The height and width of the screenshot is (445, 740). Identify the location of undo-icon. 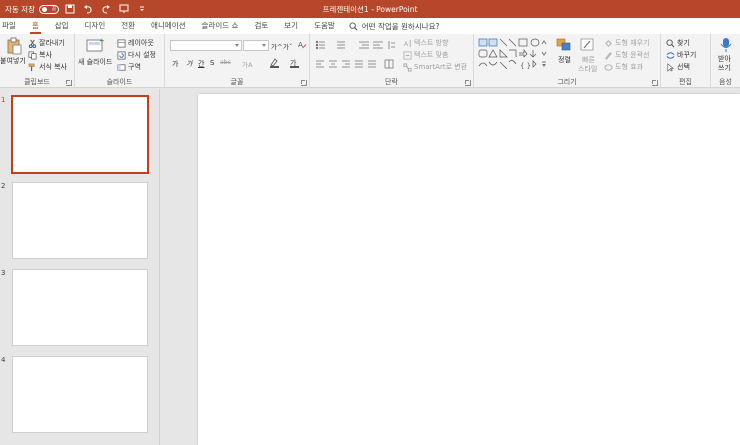
(88, 9).